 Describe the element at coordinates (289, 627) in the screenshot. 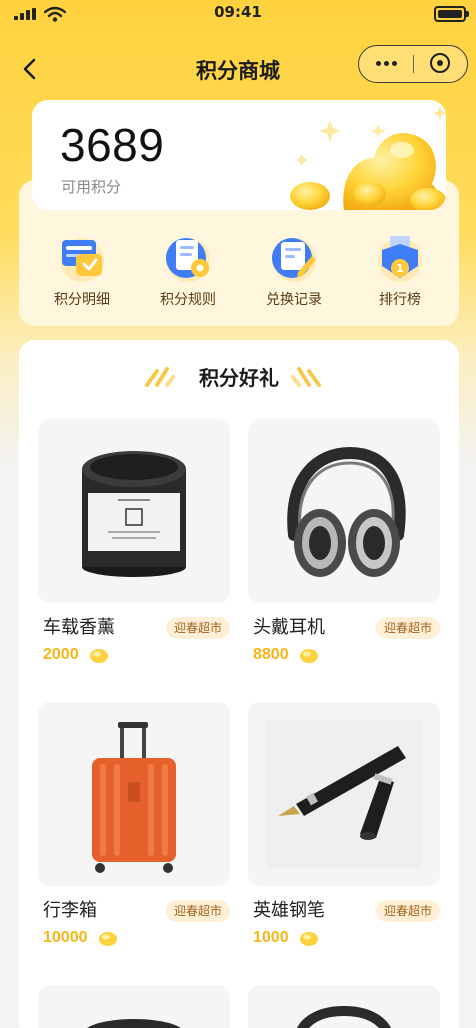

I see `product-name: 头戴耳机` at that location.